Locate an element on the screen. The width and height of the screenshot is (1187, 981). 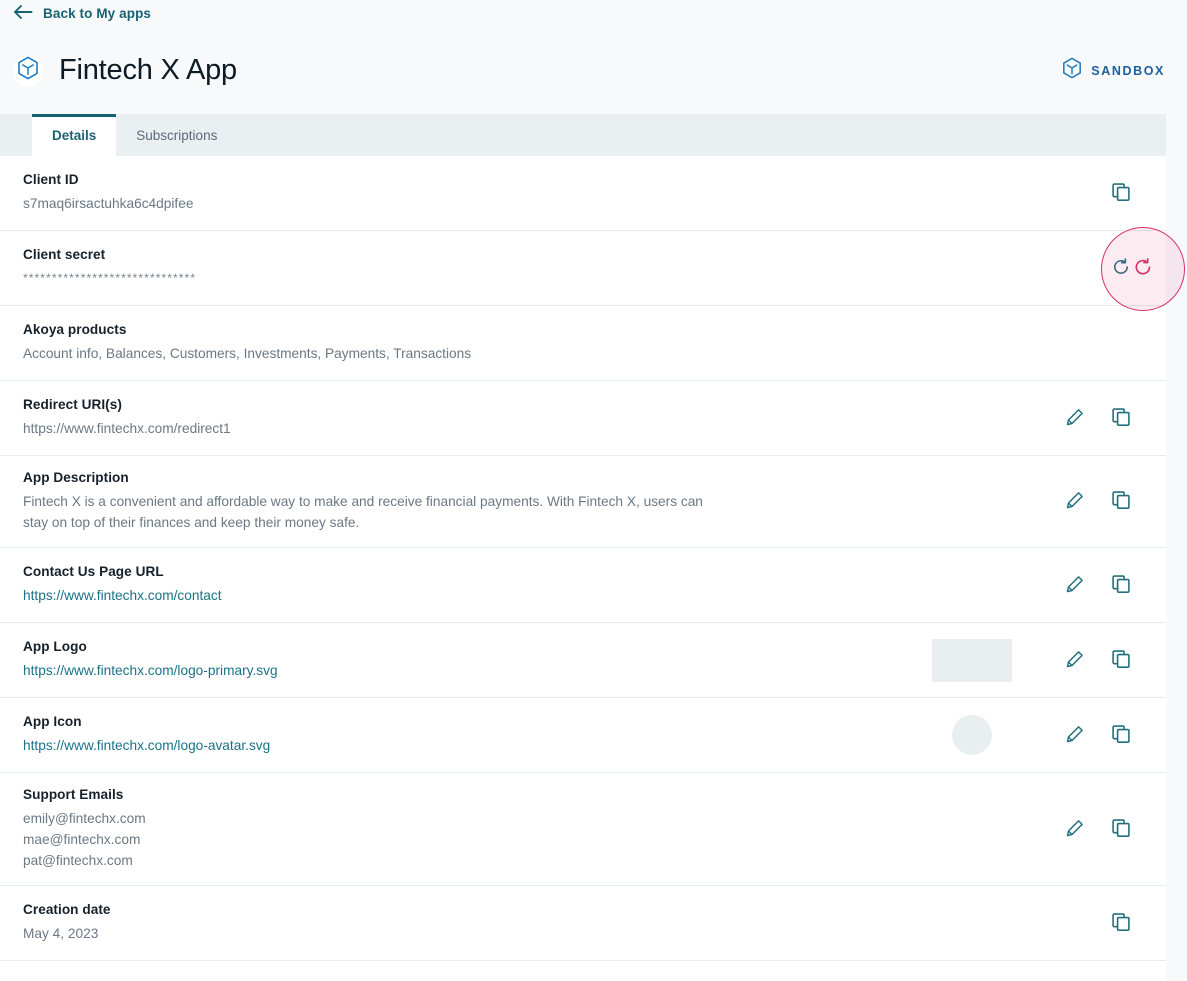
edit-redirect-uris-button is located at coordinates (1075, 418).